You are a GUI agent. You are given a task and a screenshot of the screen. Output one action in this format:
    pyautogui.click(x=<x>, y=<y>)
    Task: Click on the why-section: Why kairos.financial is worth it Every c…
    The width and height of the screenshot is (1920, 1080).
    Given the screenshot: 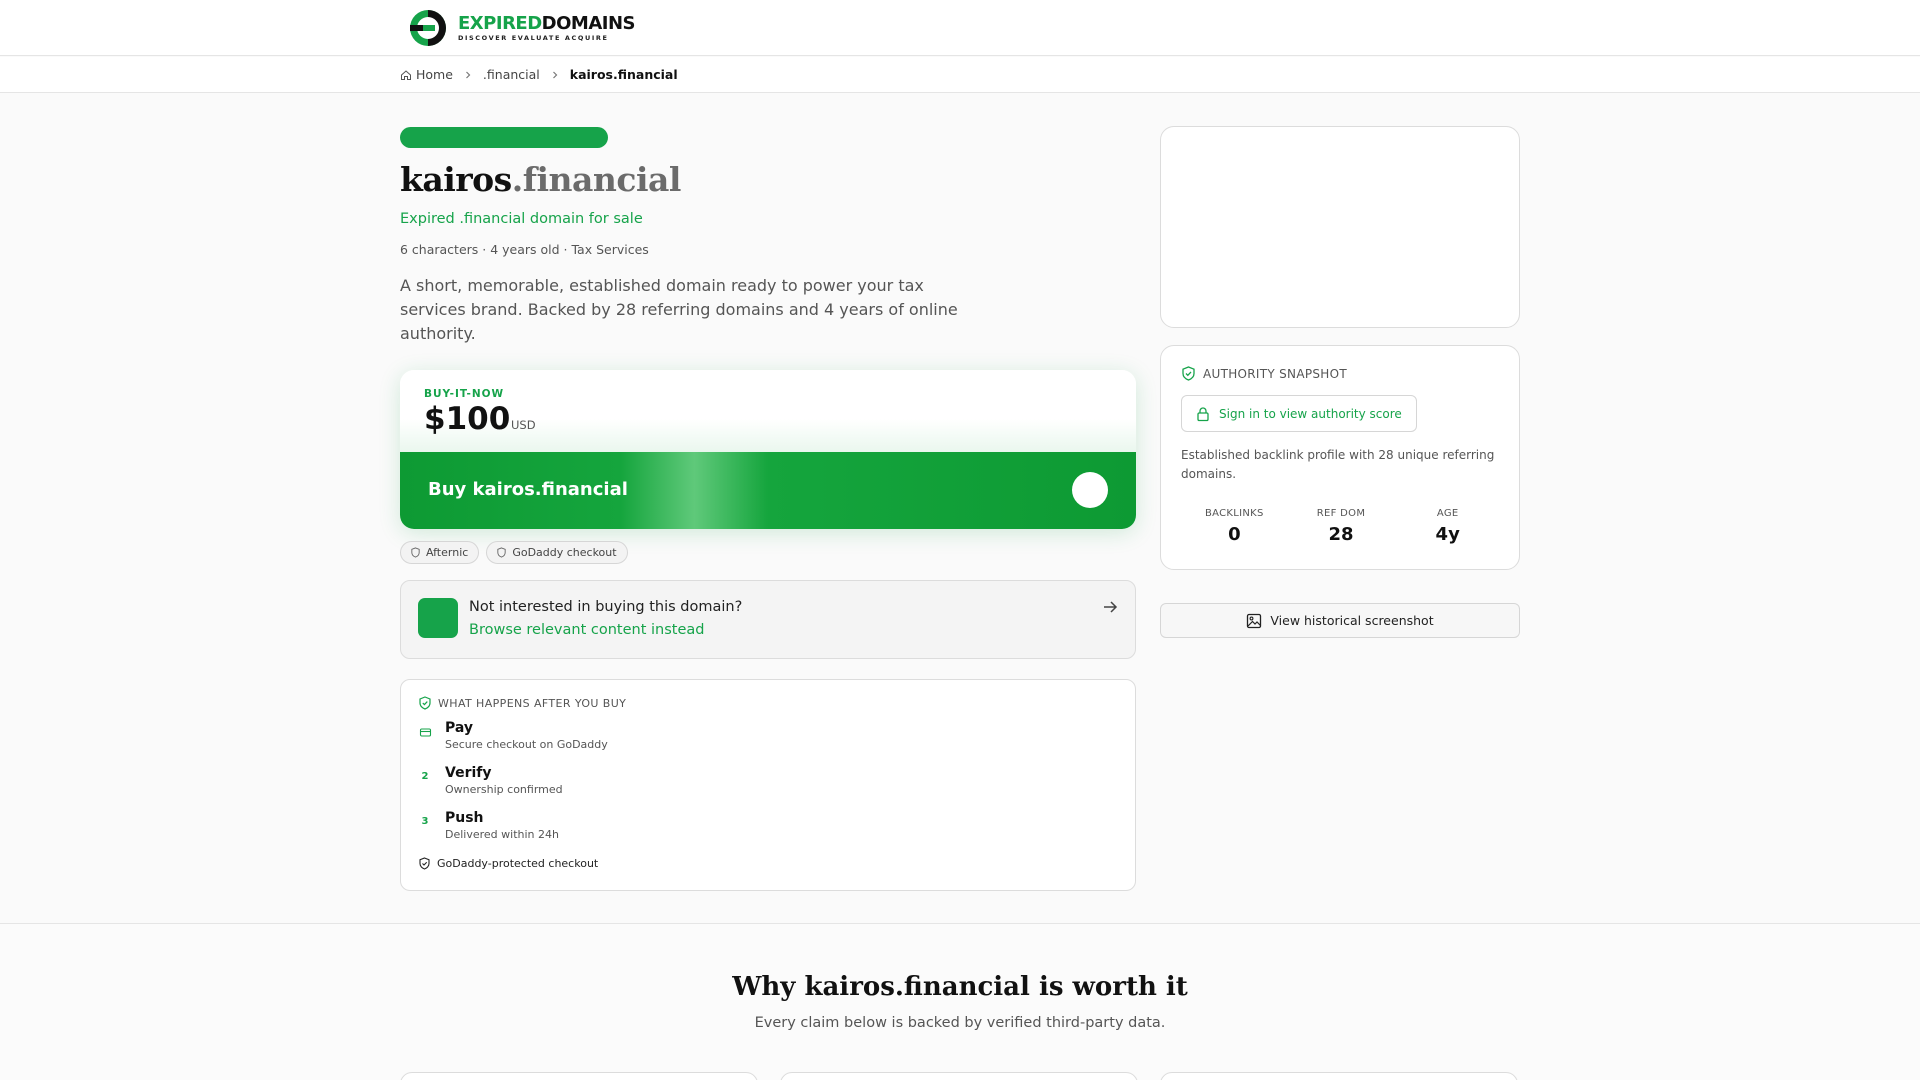 What is the action you would take?
    pyautogui.click(x=960, y=1001)
    